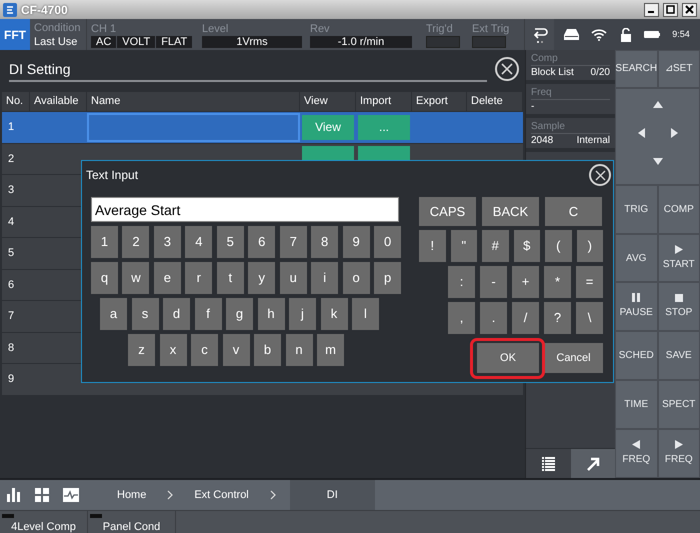 Image resolution: width=700 pixels, height=533 pixels. What do you see at coordinates (573, 358) in the screenshot?
I see `cancel-button: Cancel` at bounding box center [573, 358].